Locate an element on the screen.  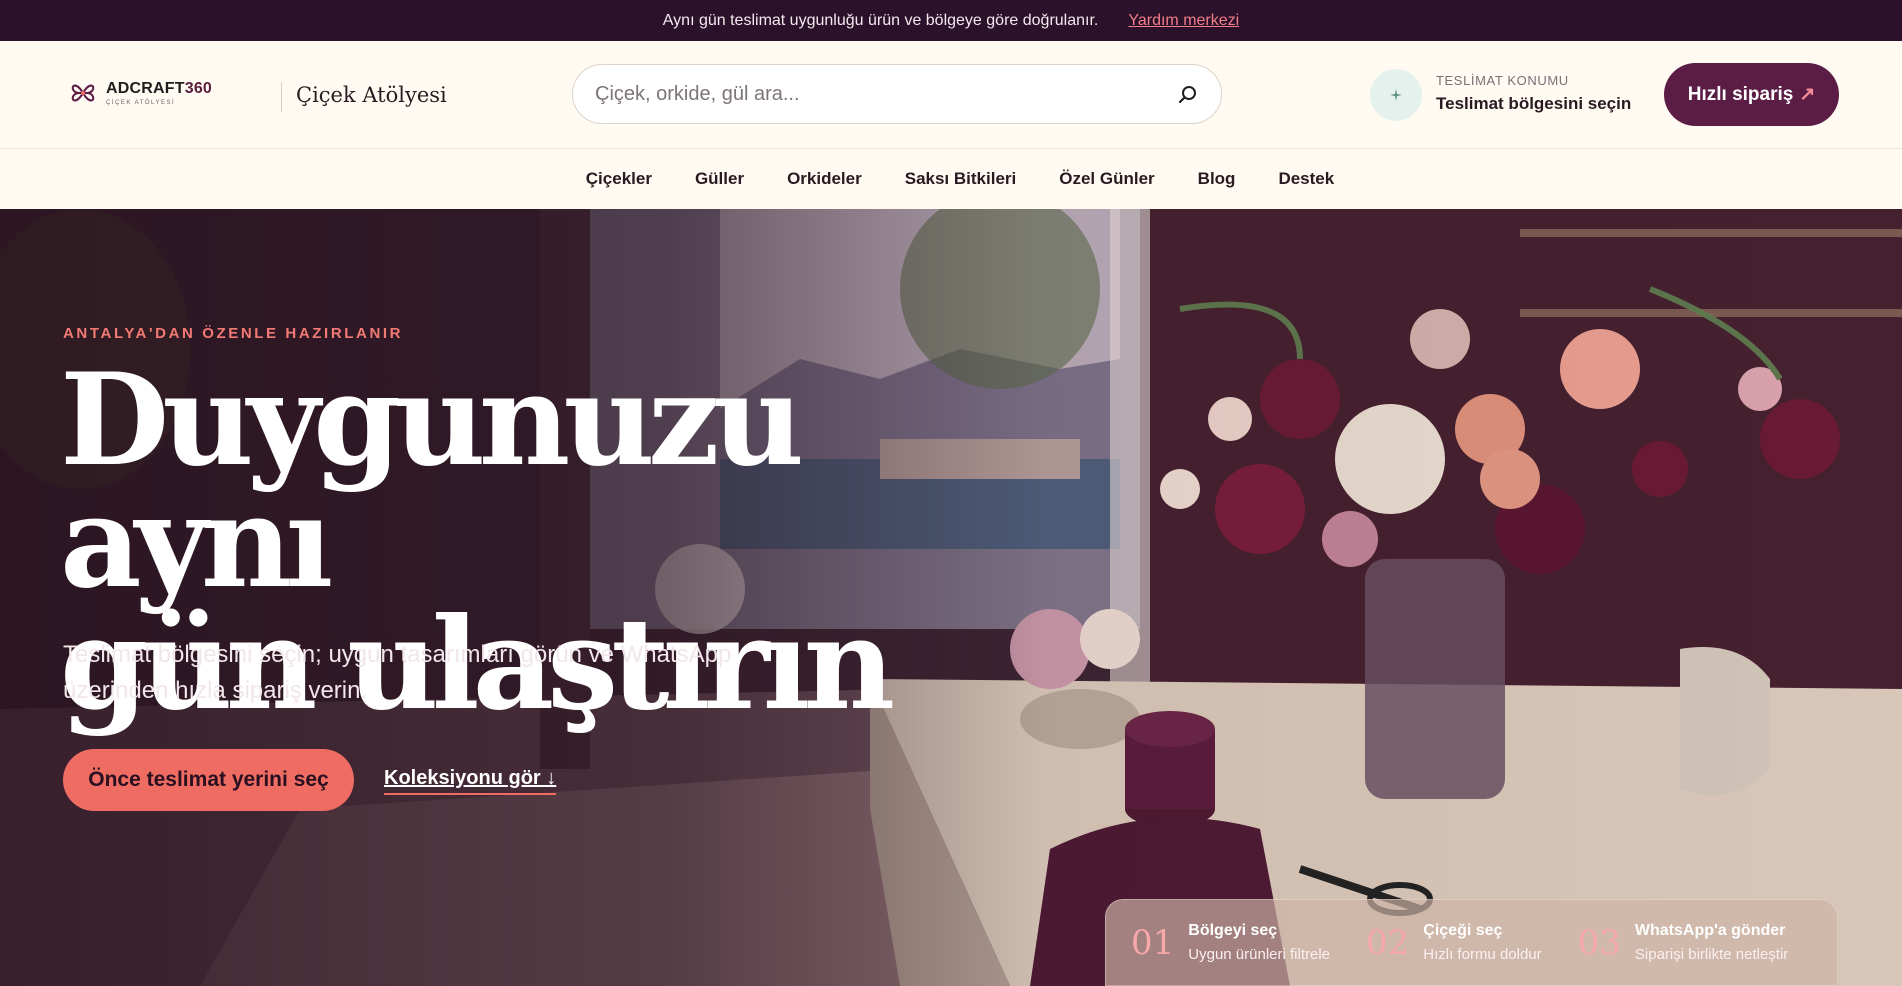
step-description: Siparişi birlikte netleştir is located at coordinates (1711, 954).